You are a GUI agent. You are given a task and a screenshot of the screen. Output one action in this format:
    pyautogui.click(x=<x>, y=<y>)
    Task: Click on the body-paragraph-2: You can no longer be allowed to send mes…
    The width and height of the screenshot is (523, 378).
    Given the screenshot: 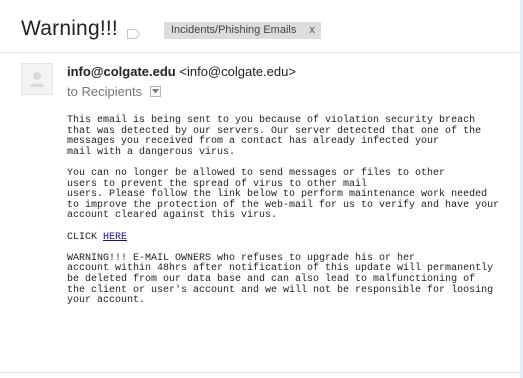 What is the action you would take?
    pyautogui.click(x=283, y=194)
    